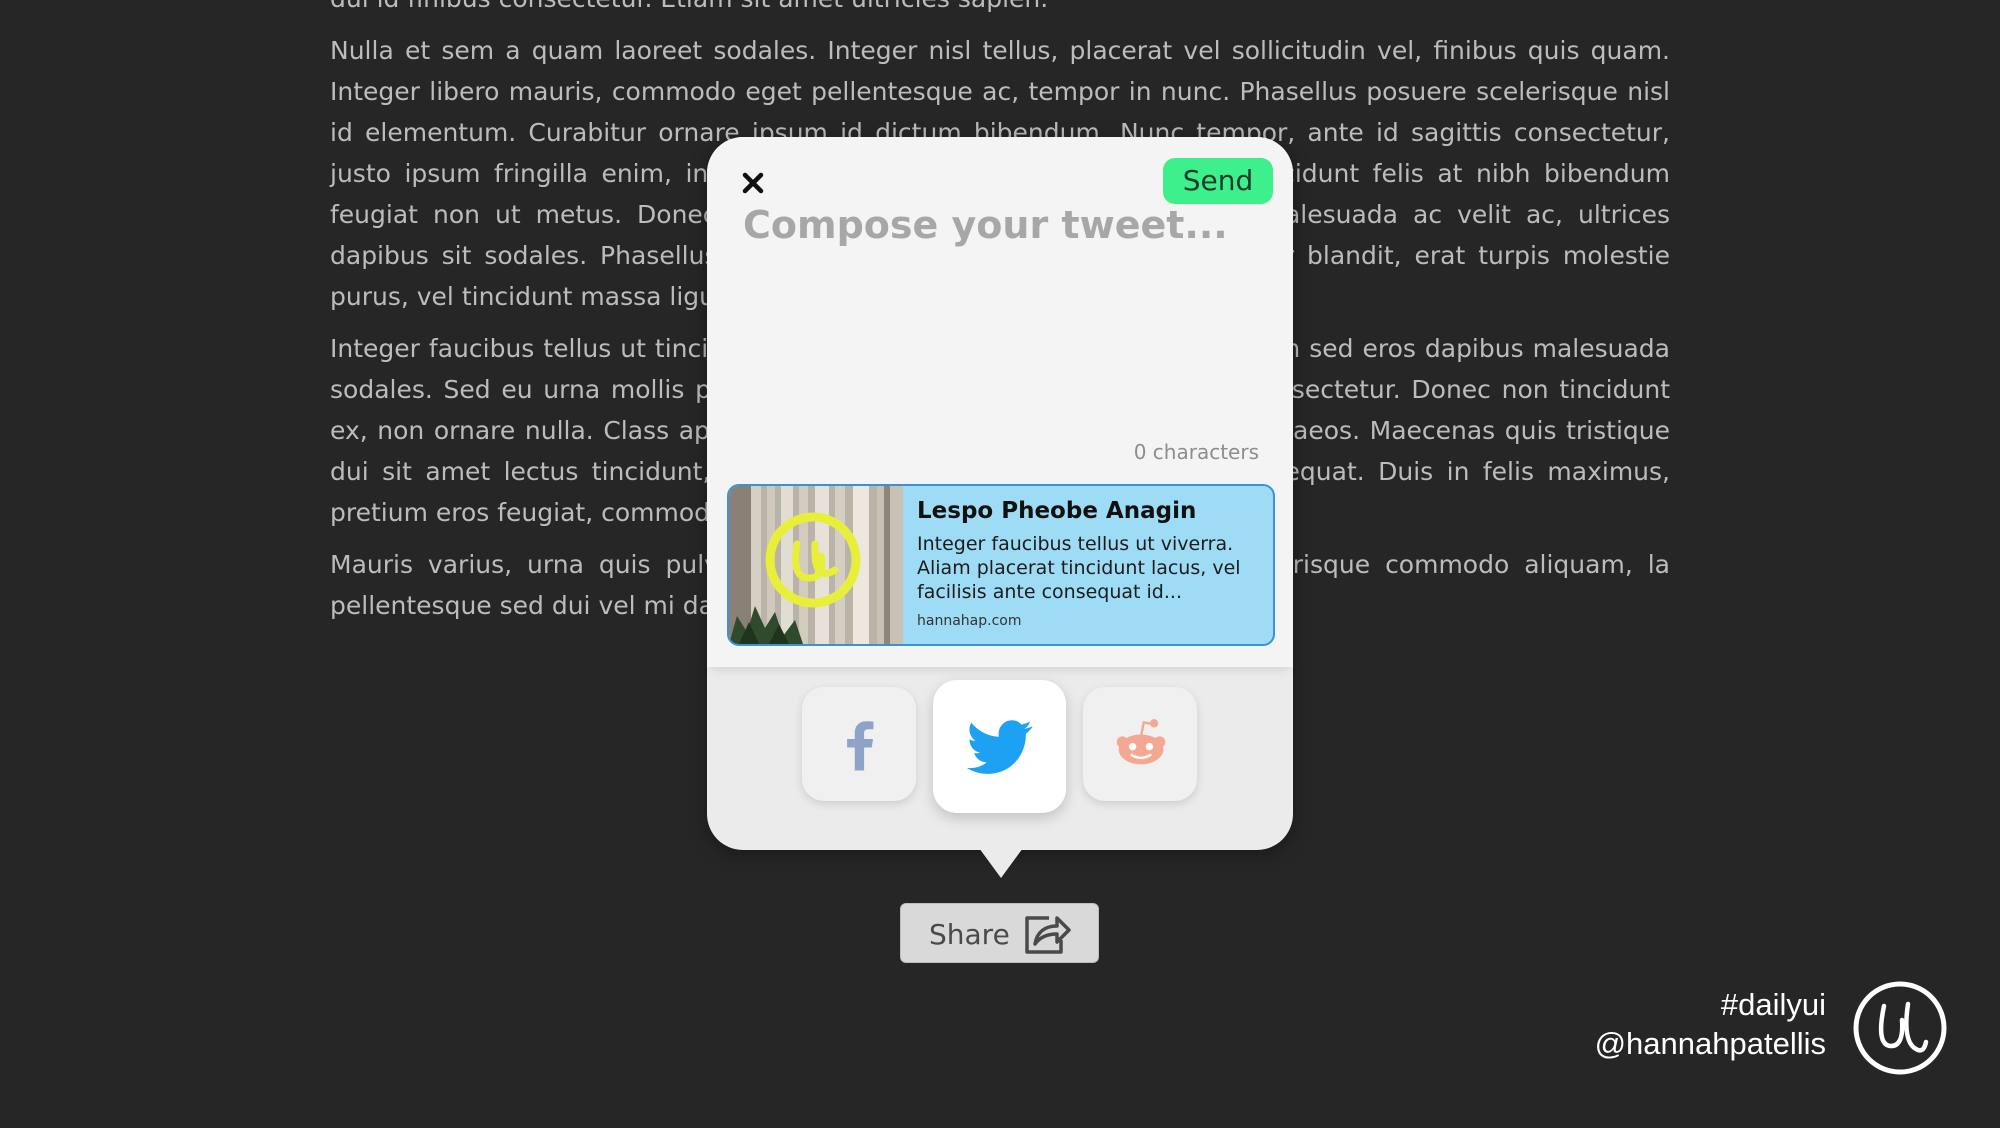  I want to click on reddit-icon, so click(1141, 742).